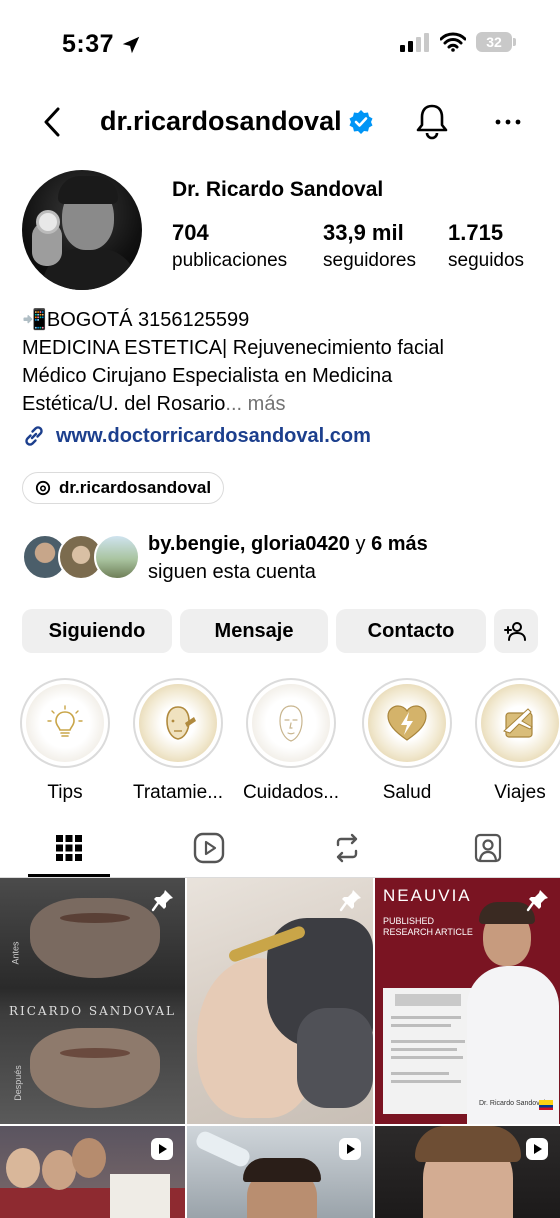 The image size is (560, 1218). Describe the element at coordinates (124, 404) in the screenshot. I see `bio-university-text: Estética/U. del Rosario` at that location.